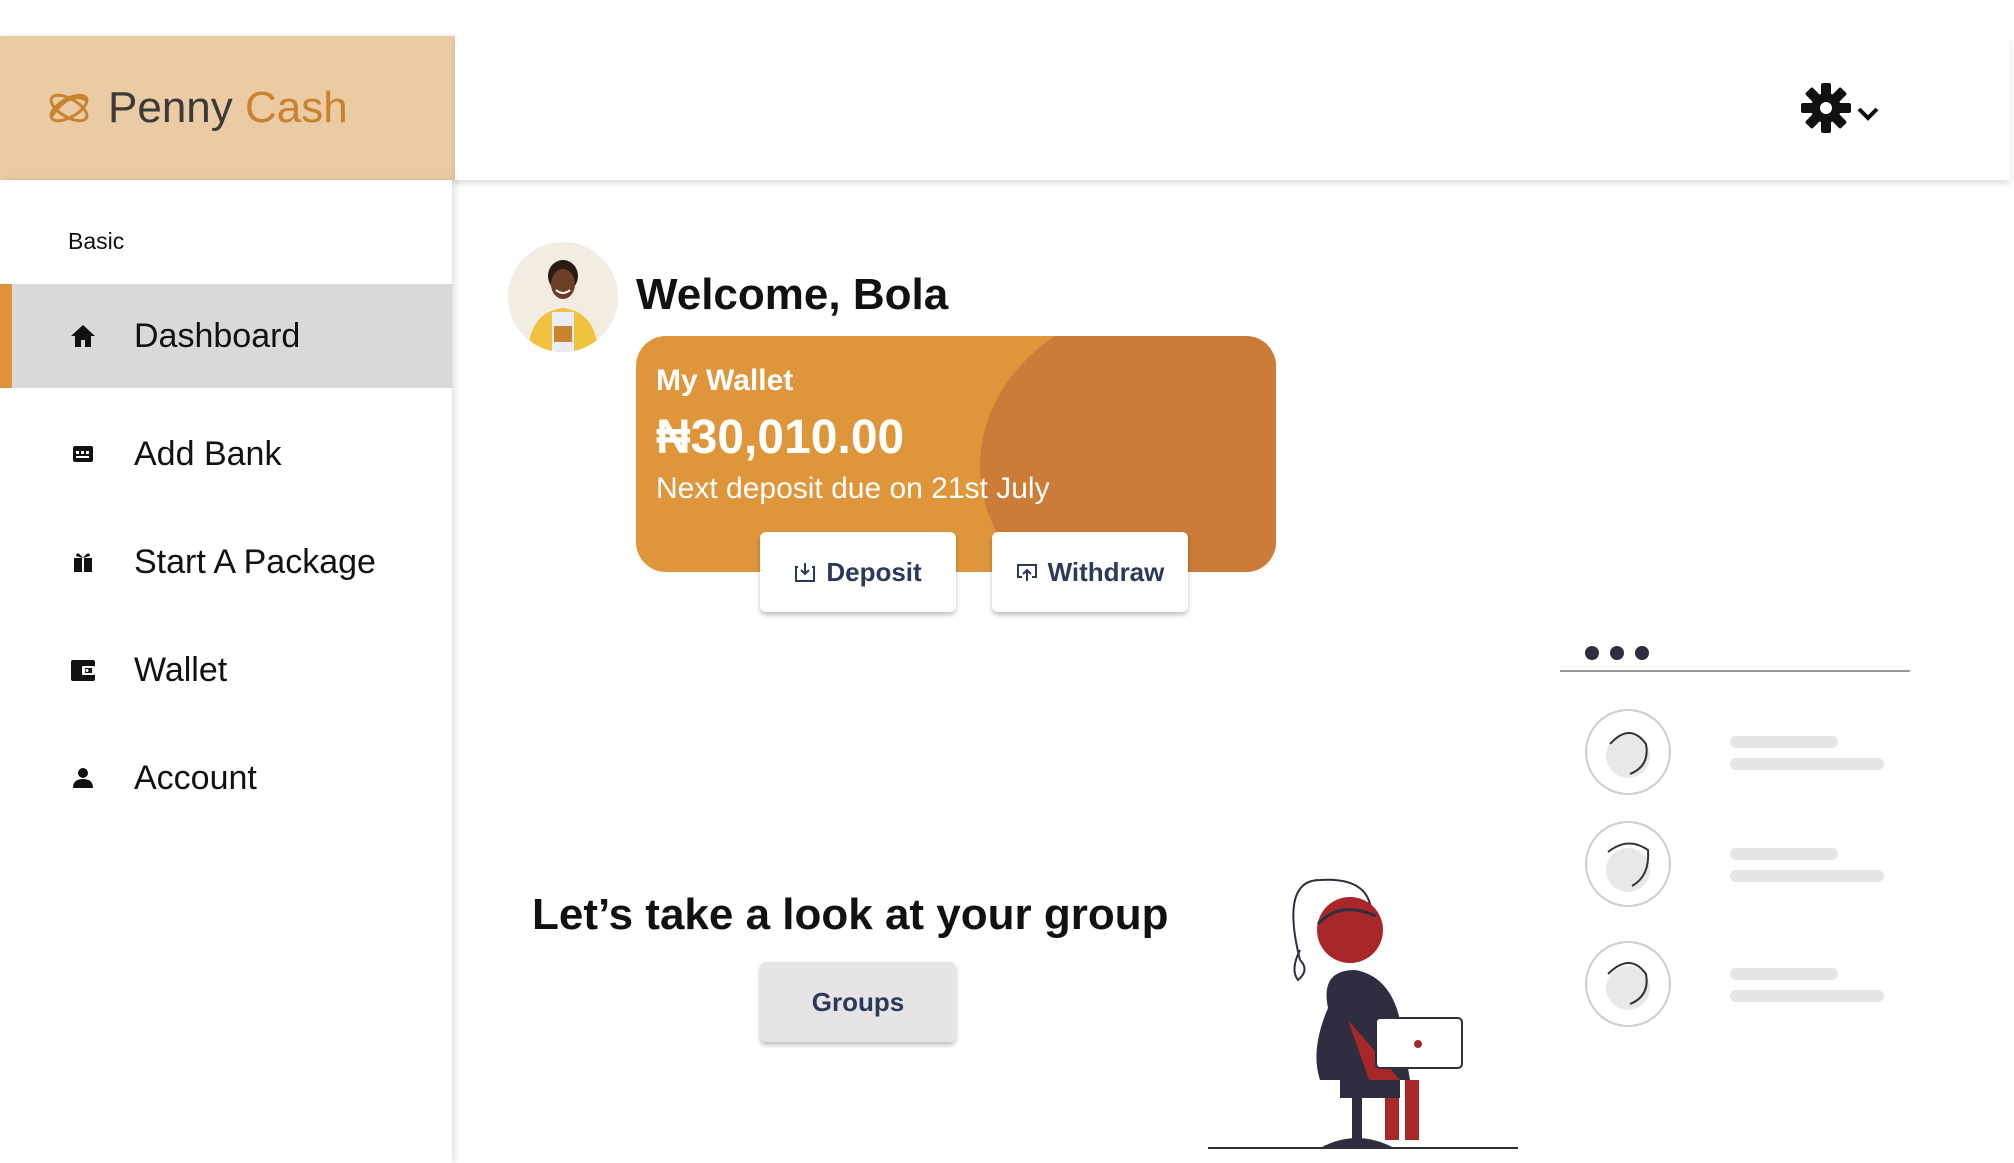  Describe the element at coordinates (1232, 108) in the screenshot. I see `top-bar` at that location.